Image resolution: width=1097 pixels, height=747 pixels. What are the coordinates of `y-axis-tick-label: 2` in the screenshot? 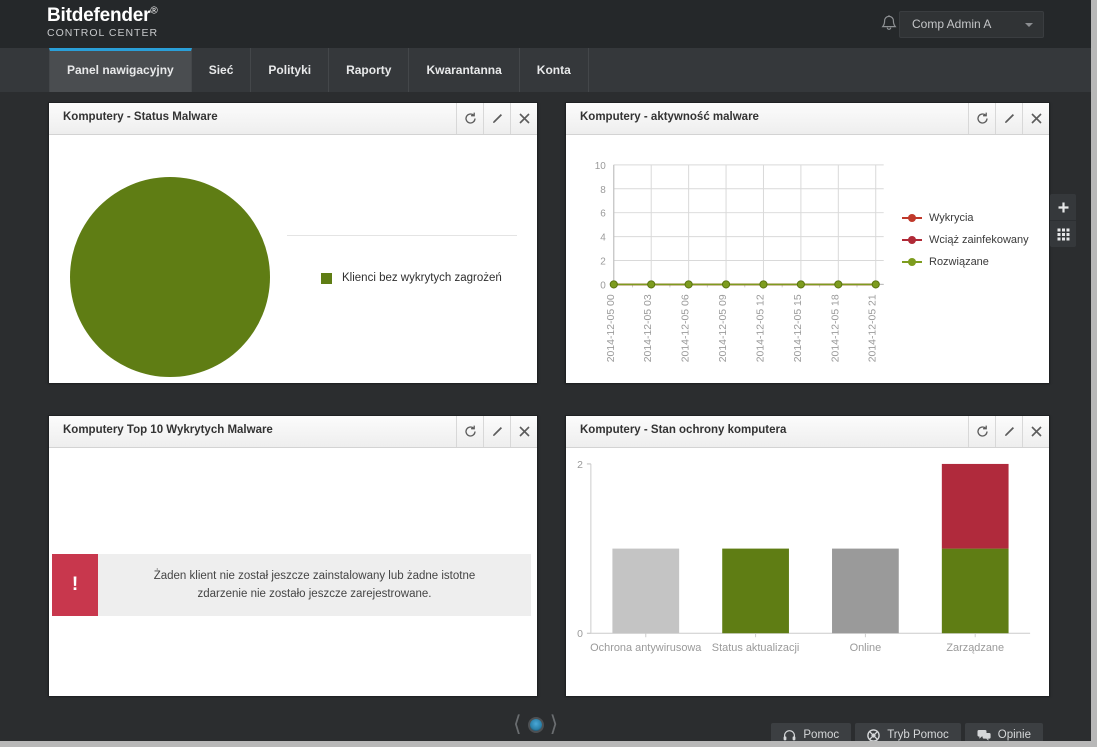 It's located at (580, 465).